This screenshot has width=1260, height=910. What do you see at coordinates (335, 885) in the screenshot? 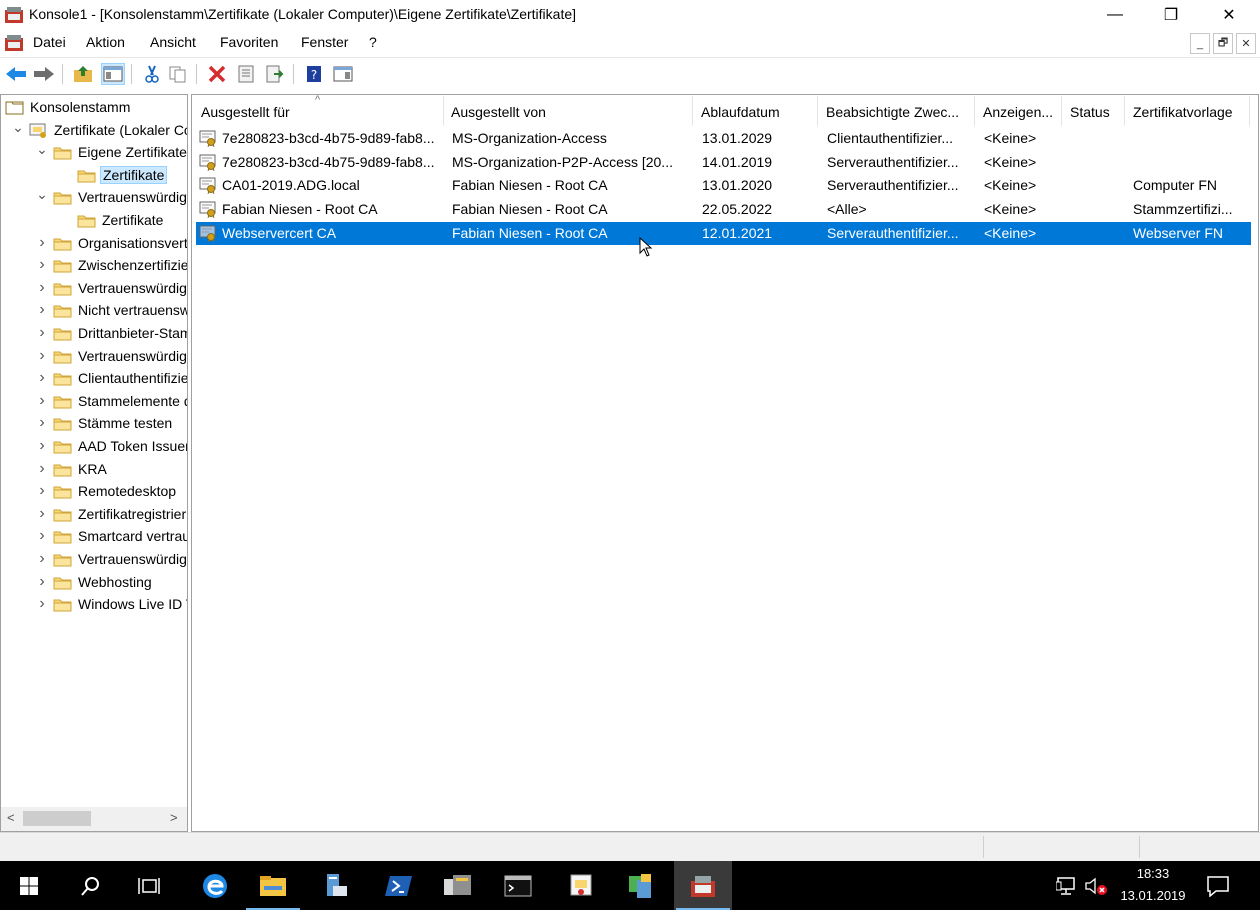
I see `server-manager-taskbar-button` at bounding box center [335, 885].